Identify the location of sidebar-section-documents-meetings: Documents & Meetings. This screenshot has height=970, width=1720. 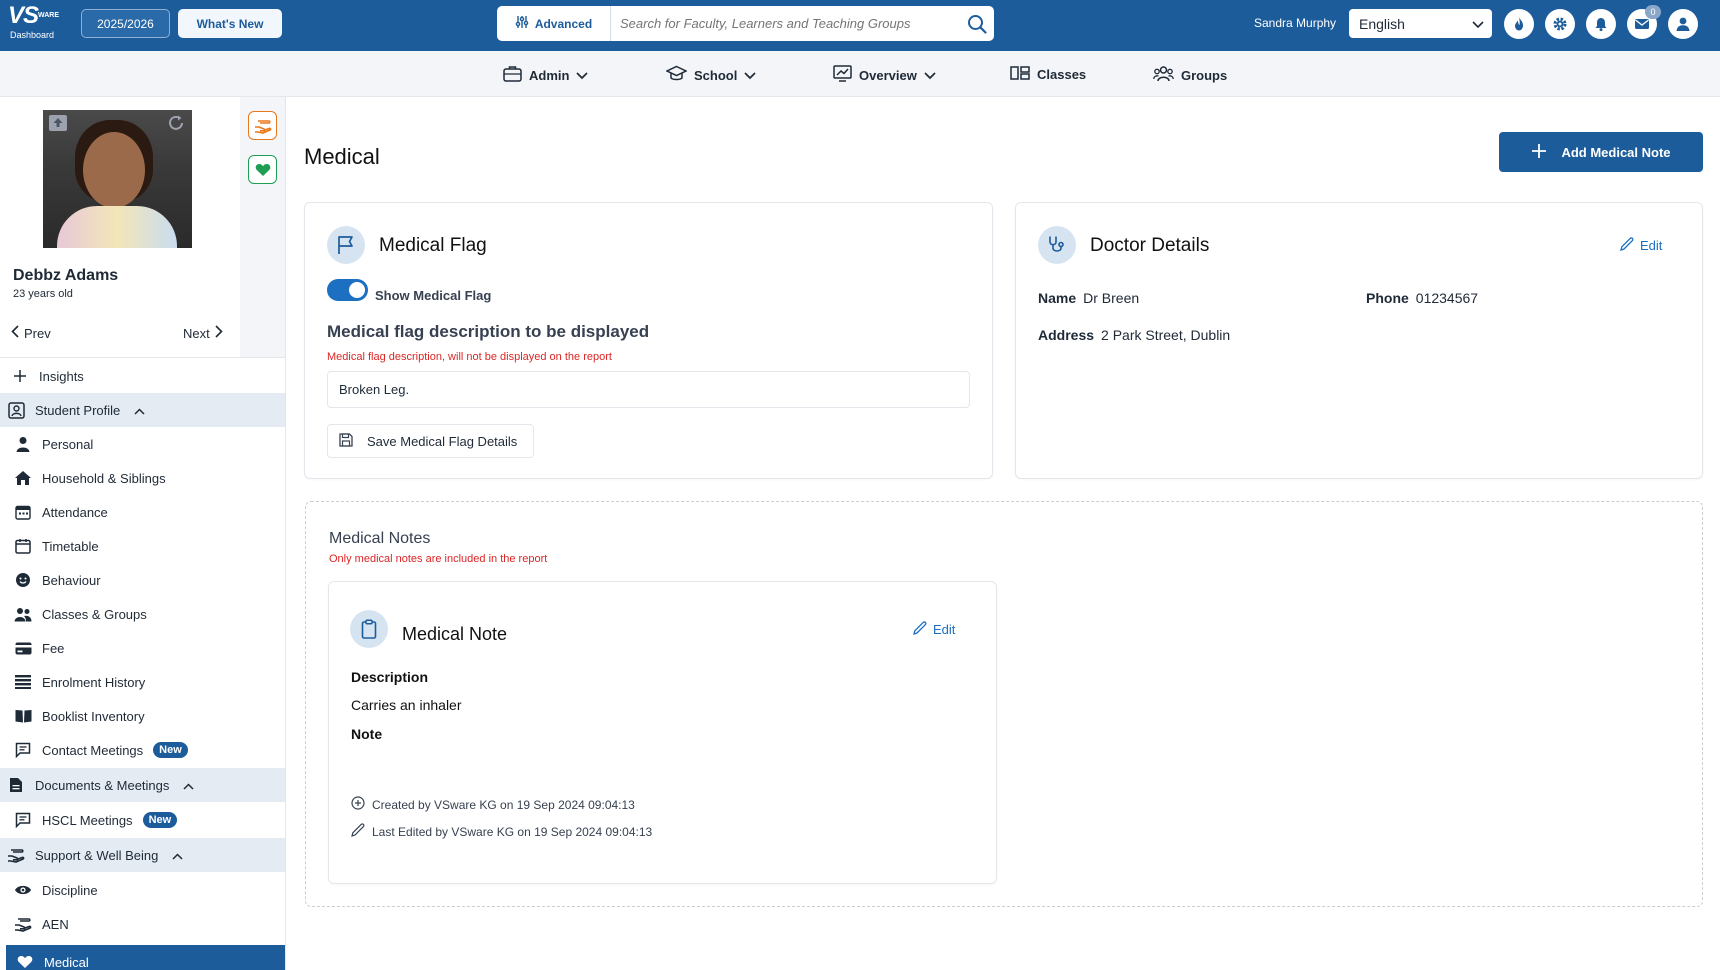
(142, 785).